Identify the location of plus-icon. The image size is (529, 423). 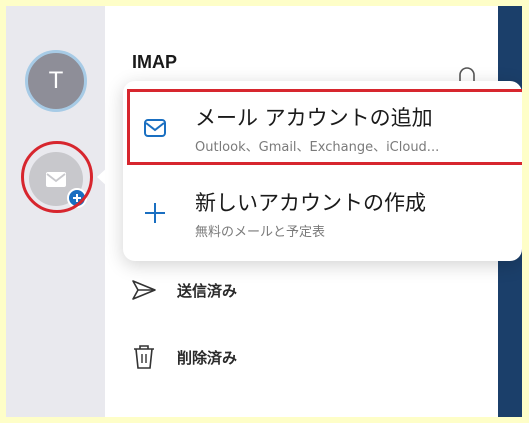
(155, 213).